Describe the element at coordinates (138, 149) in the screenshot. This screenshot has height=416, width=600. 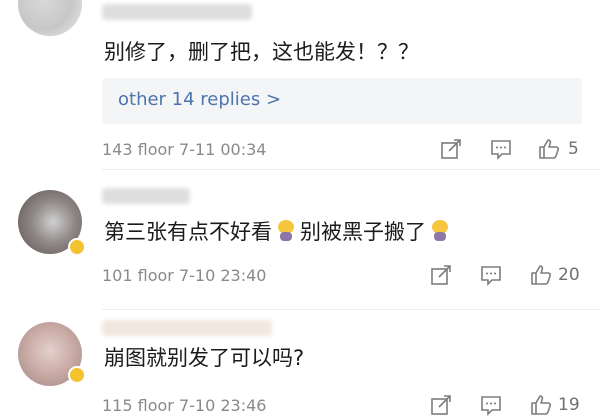
I see `floor-number: 143 floor` at that location.